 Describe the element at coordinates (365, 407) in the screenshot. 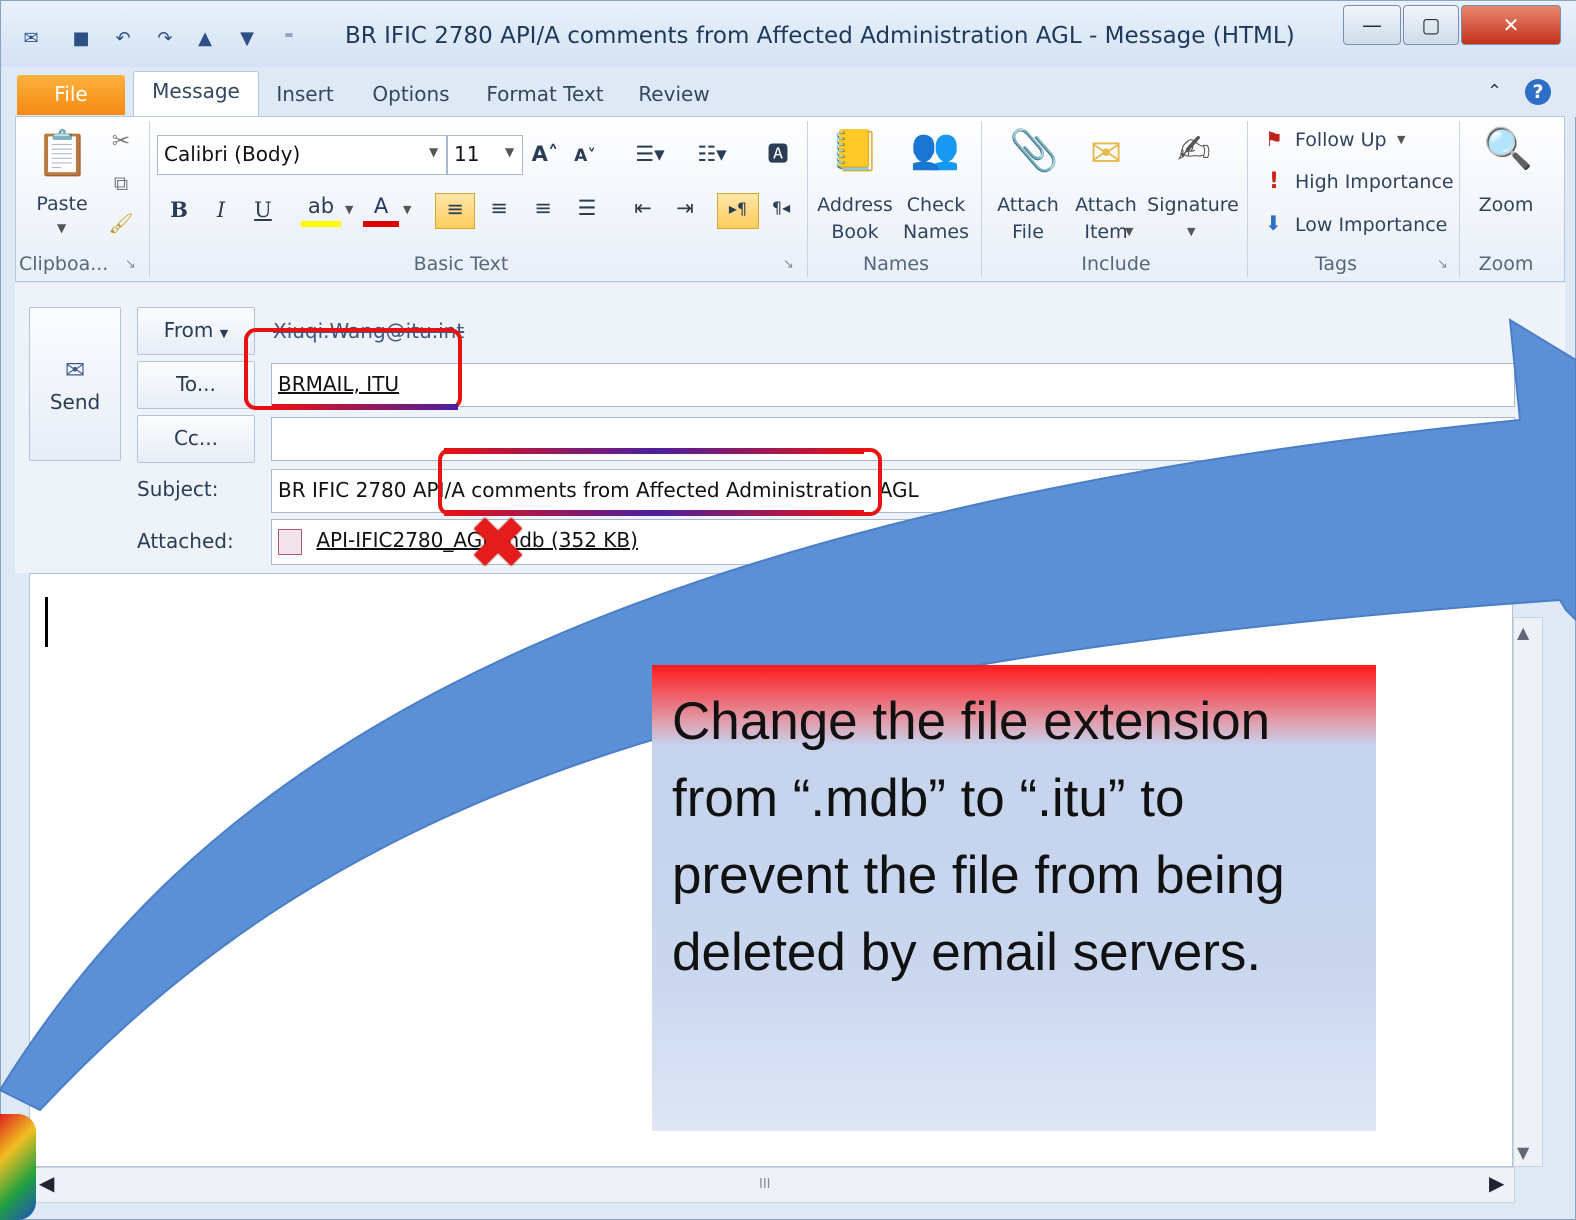

I see `to-underline-gradient` at that location.